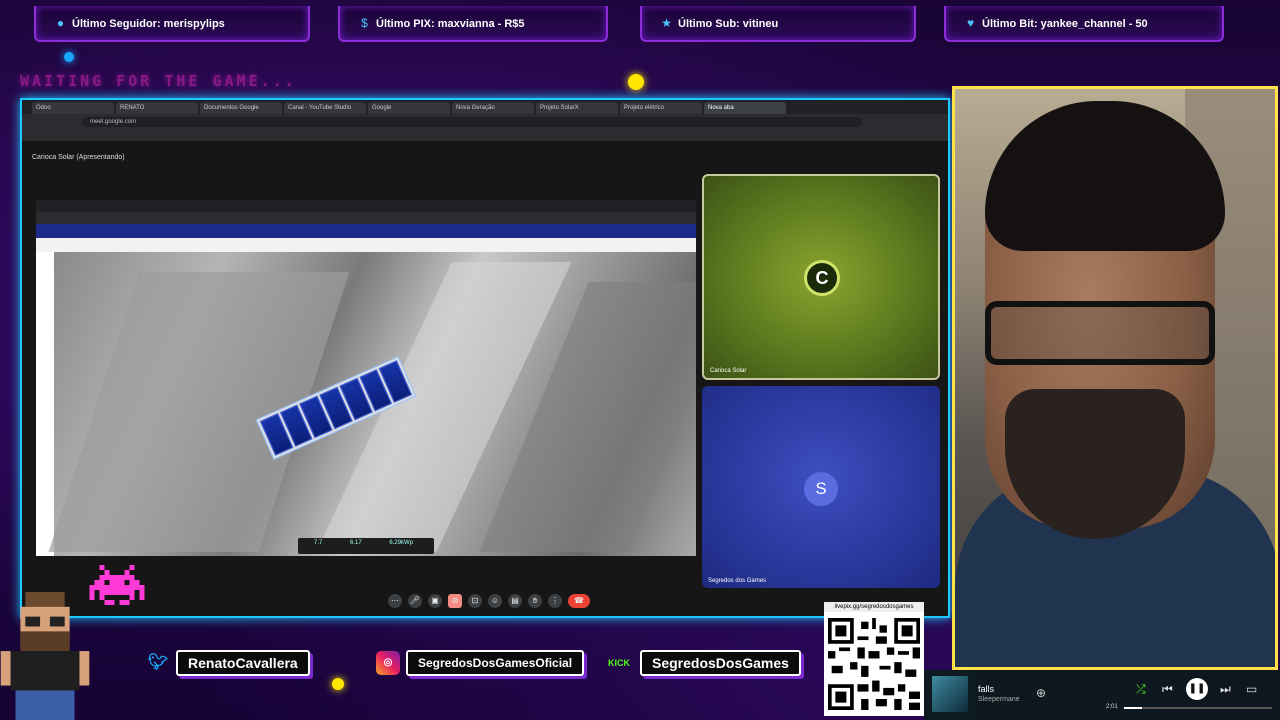  Describe the element at coordinates (117, 585) in the screenshot. I see `space-invader-icon` at that location.